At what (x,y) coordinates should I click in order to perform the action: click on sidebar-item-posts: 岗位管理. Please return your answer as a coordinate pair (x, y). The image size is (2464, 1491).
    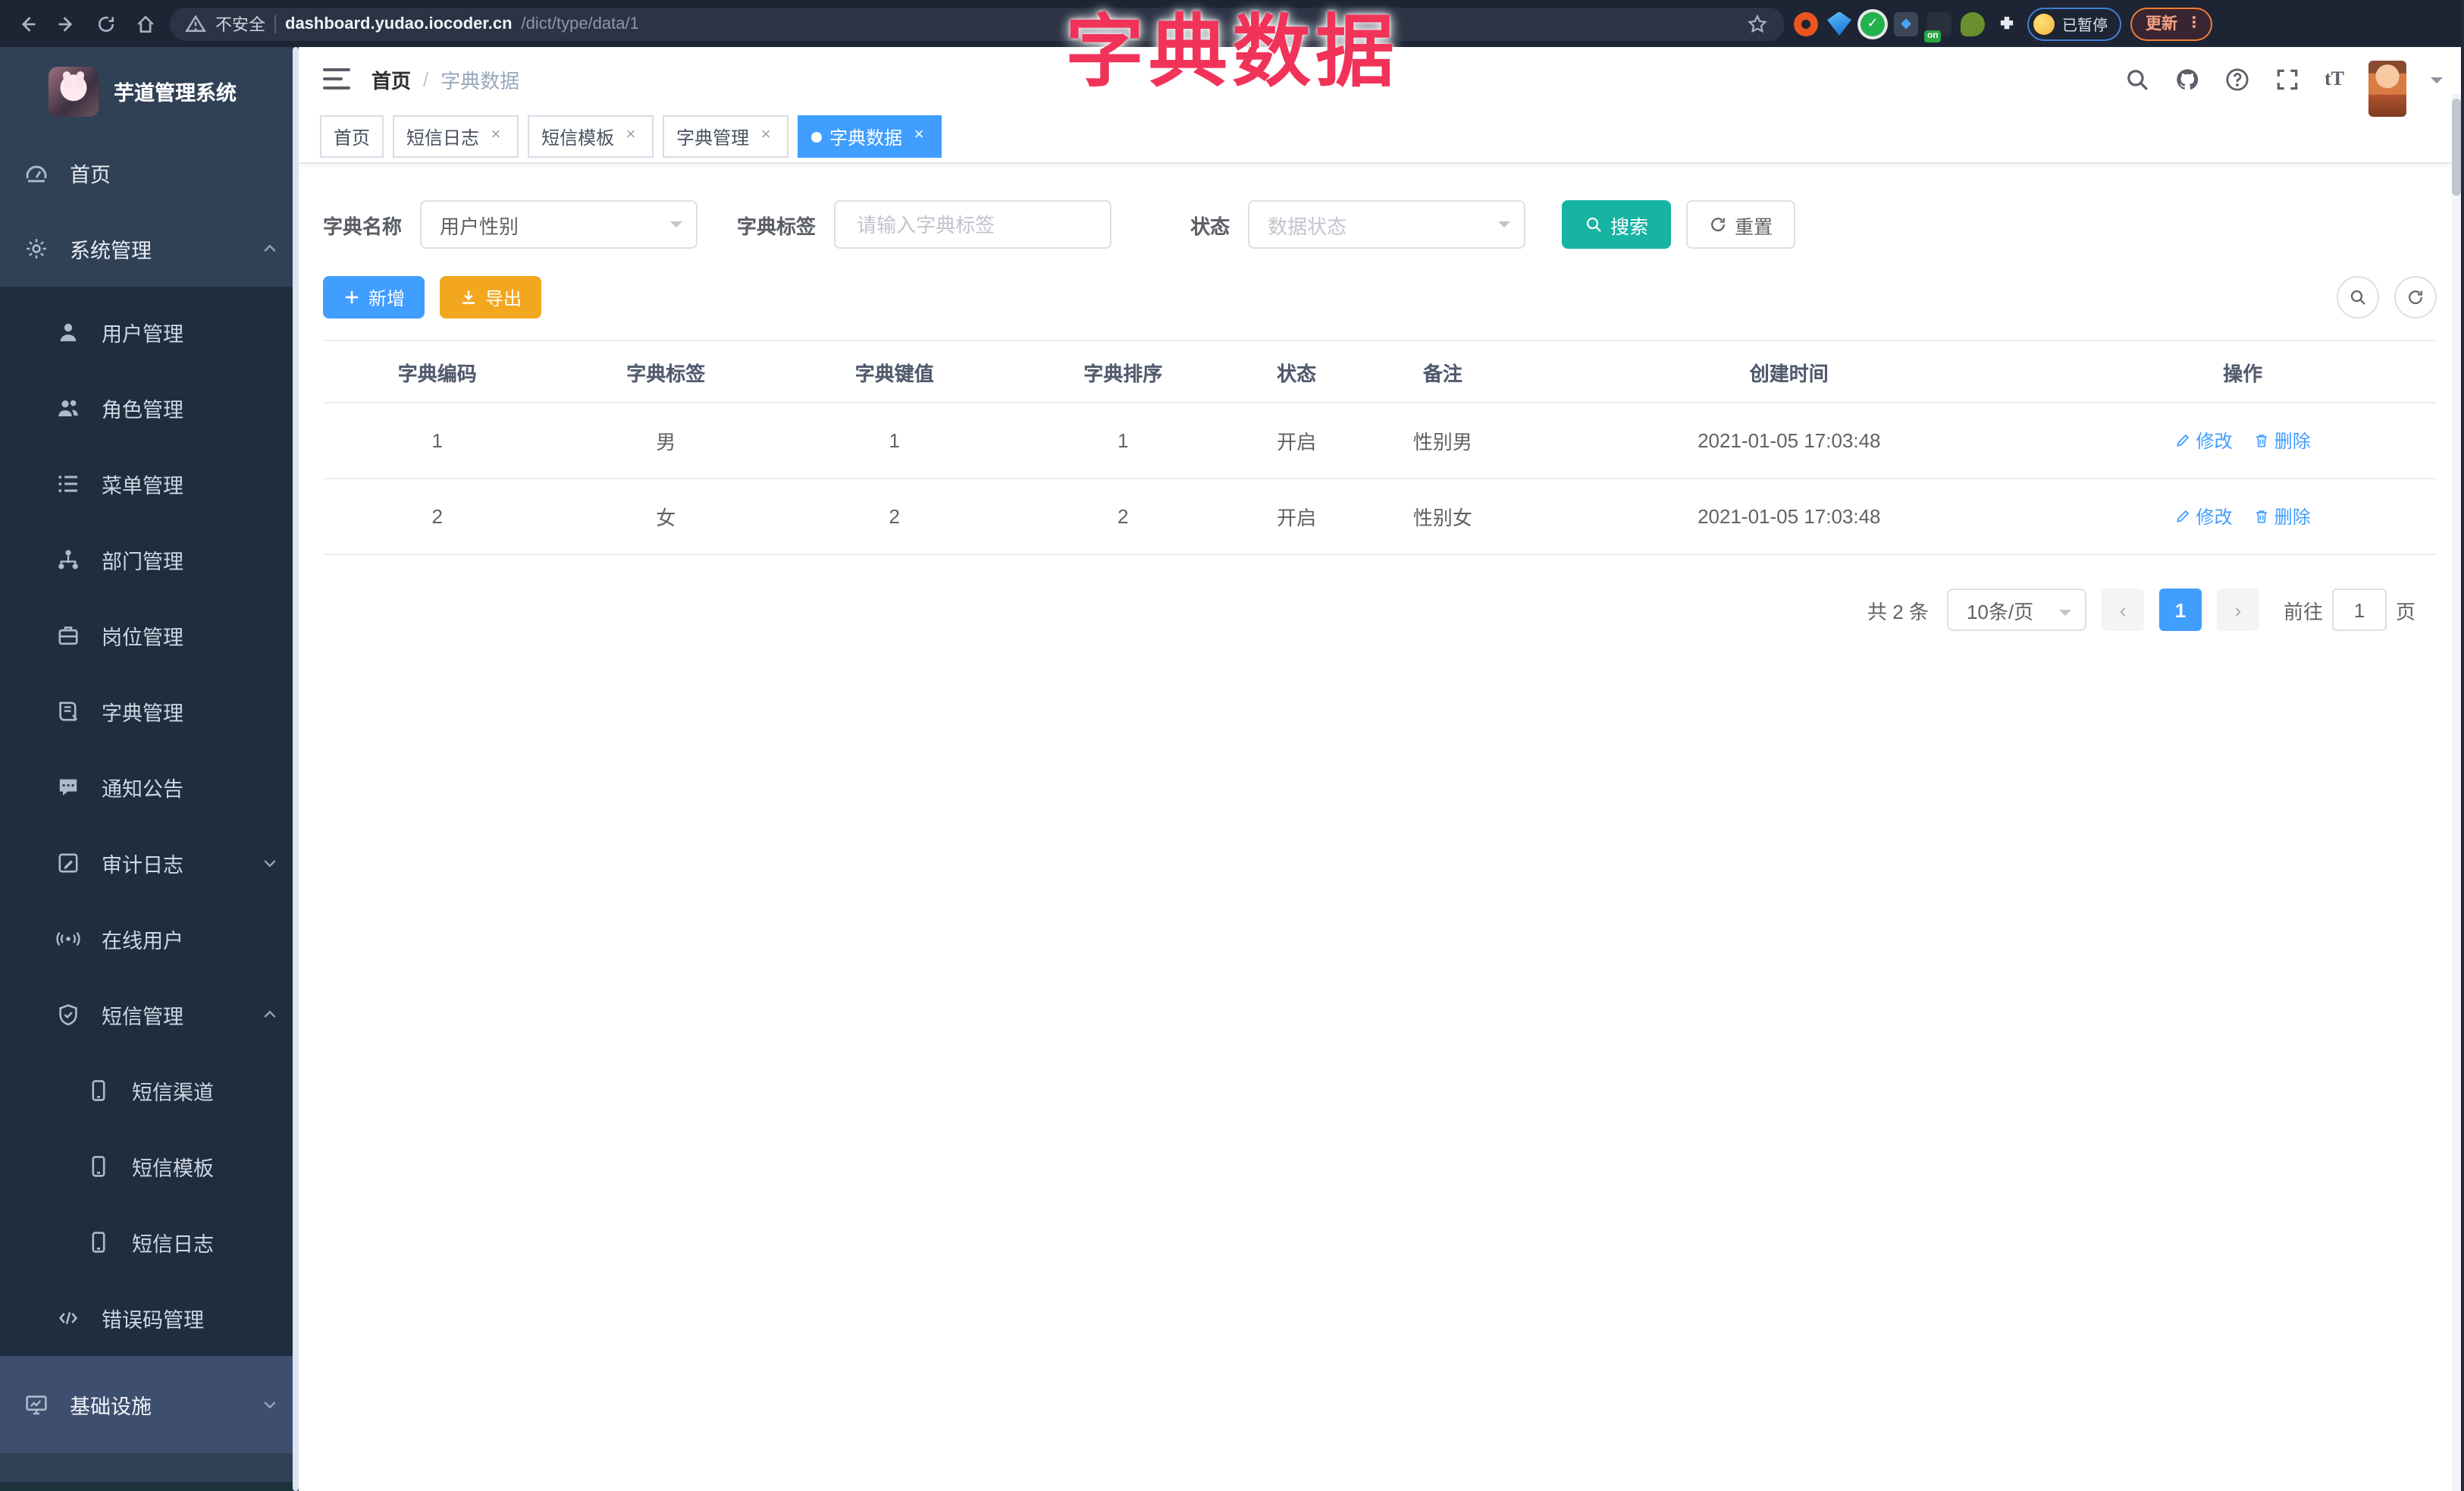
    Looking at the image, I should click on (150, 635).